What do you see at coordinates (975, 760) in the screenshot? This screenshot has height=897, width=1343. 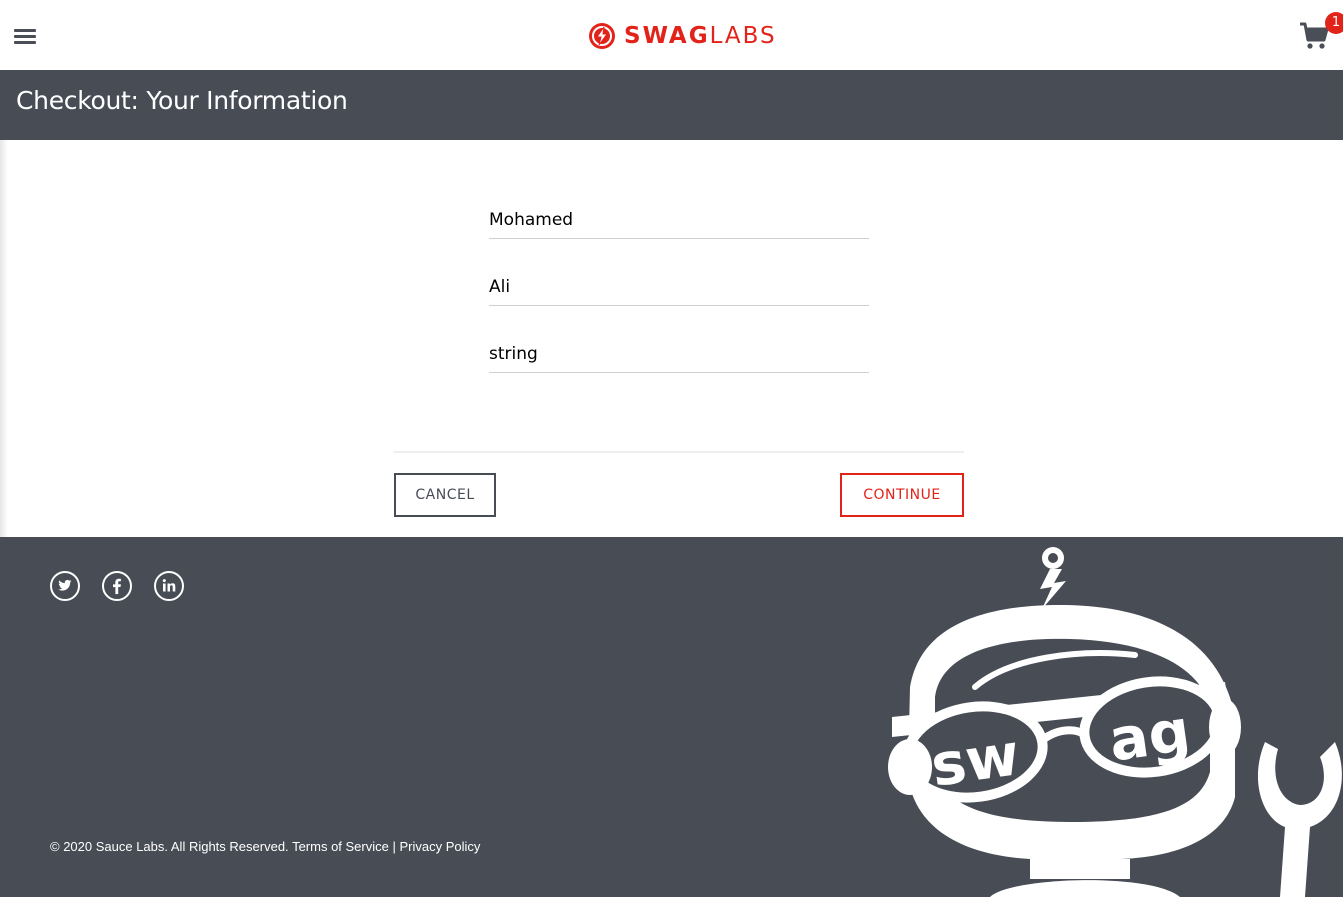 I see `robot-sw-text: sw` at bounding box center [975, 760].